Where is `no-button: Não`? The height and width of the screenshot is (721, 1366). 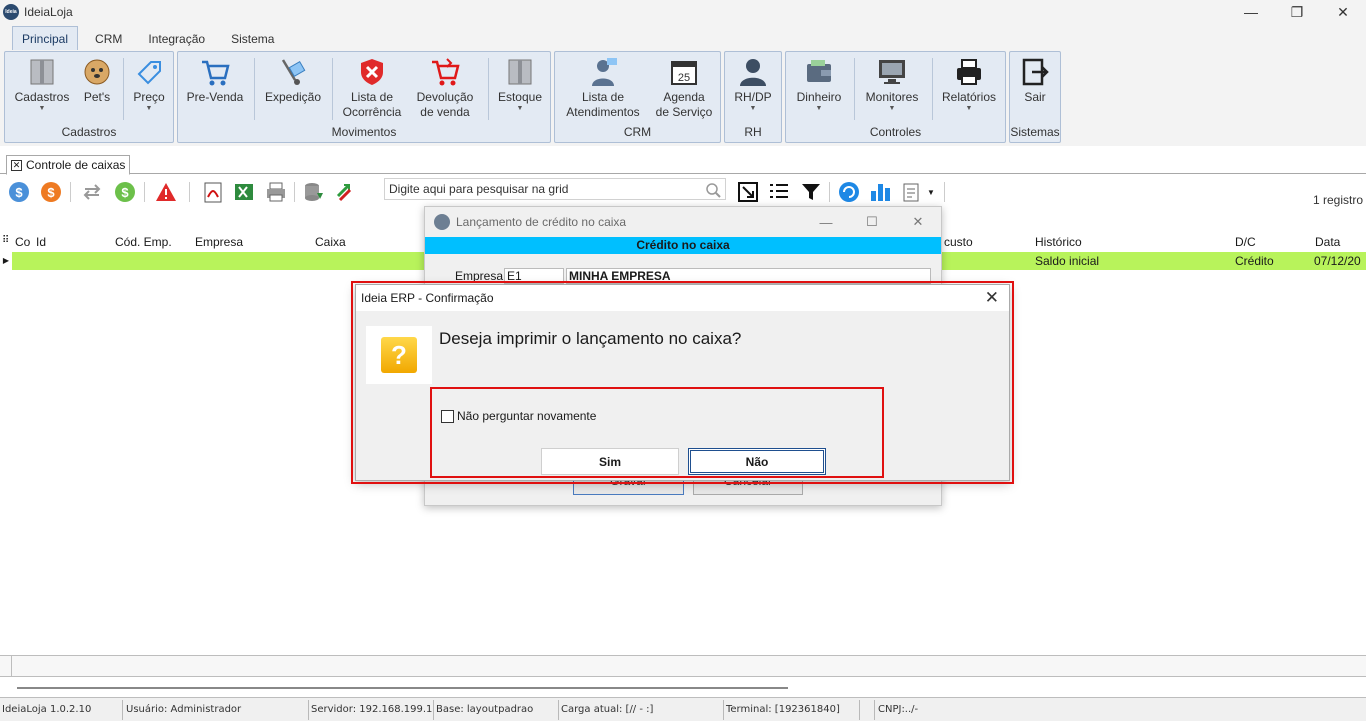
no-button: Não is located at coordinates (757, 461).